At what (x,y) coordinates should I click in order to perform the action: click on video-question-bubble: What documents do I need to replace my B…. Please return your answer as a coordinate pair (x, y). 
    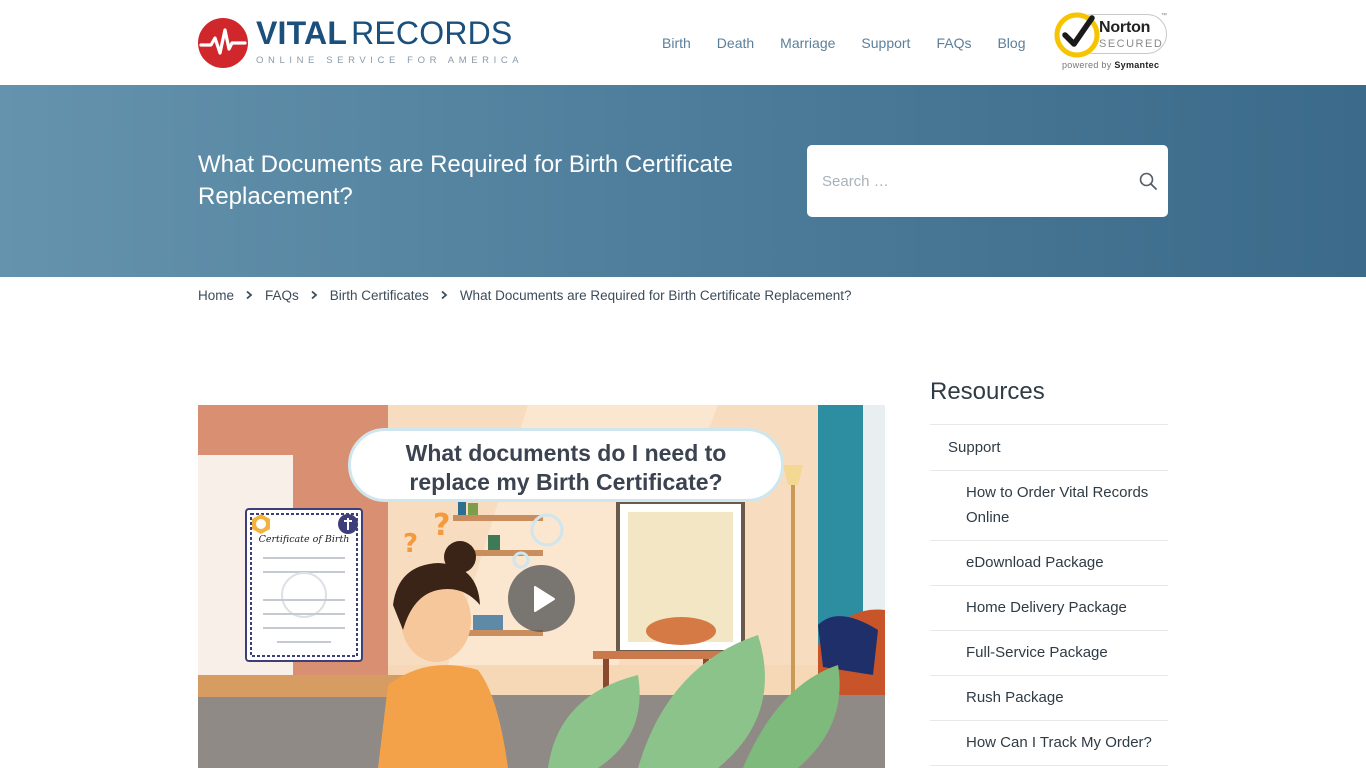
    Looking at the image, I should click on (566, 465).